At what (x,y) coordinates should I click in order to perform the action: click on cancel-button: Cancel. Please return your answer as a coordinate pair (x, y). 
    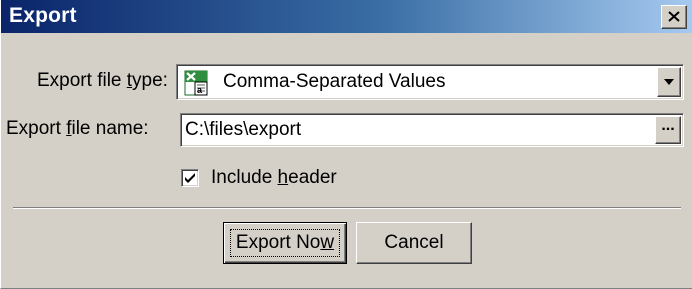
    Looking at the image, I should click on (414, 243).